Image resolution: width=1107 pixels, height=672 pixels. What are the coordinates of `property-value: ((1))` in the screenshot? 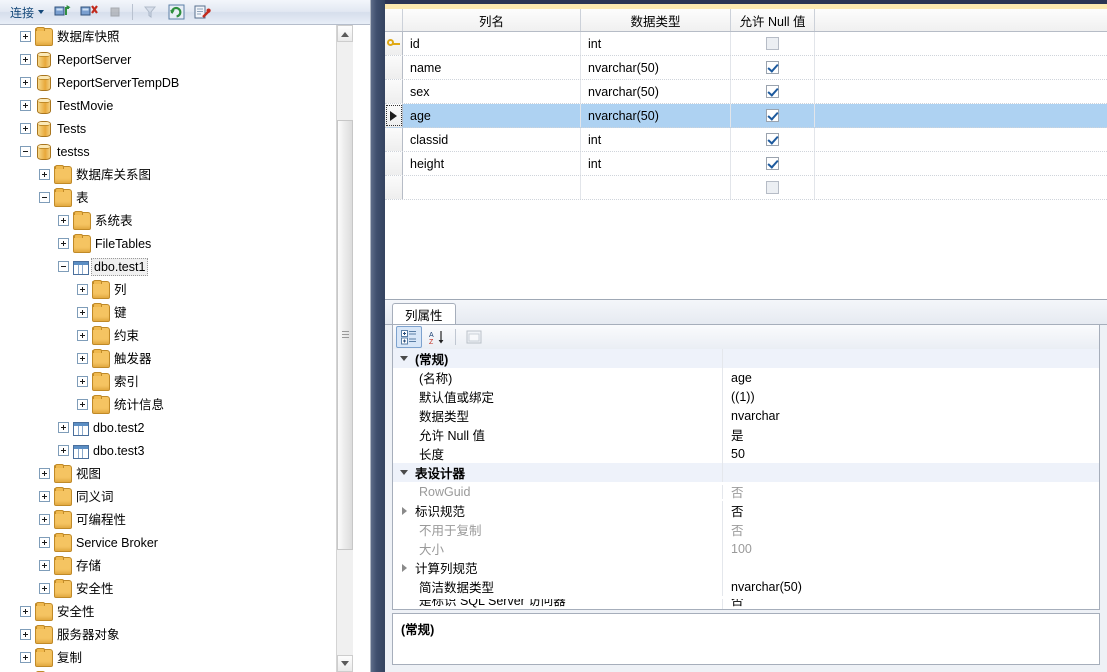 It's located at (911, 397).